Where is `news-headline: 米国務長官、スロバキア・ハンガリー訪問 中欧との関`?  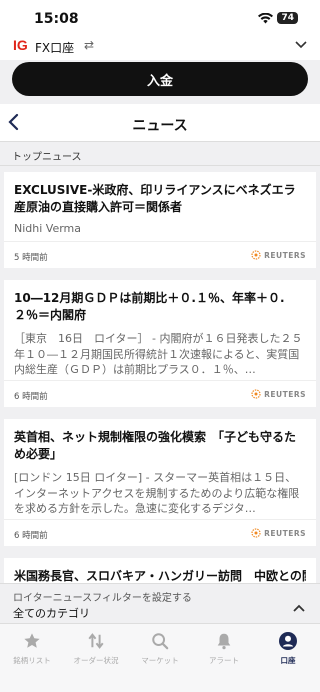
news-headline: 米国務長官、スロバキア・ハンガリー訪問 中欧との関 is located at coordinates (160, 575).